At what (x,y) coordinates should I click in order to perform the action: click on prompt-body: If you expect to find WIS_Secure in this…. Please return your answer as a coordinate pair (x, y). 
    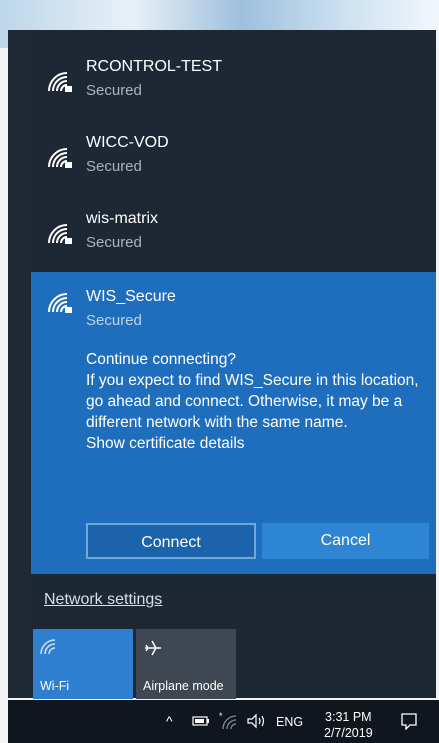
    Looking at the image, I should click on (252, 401).